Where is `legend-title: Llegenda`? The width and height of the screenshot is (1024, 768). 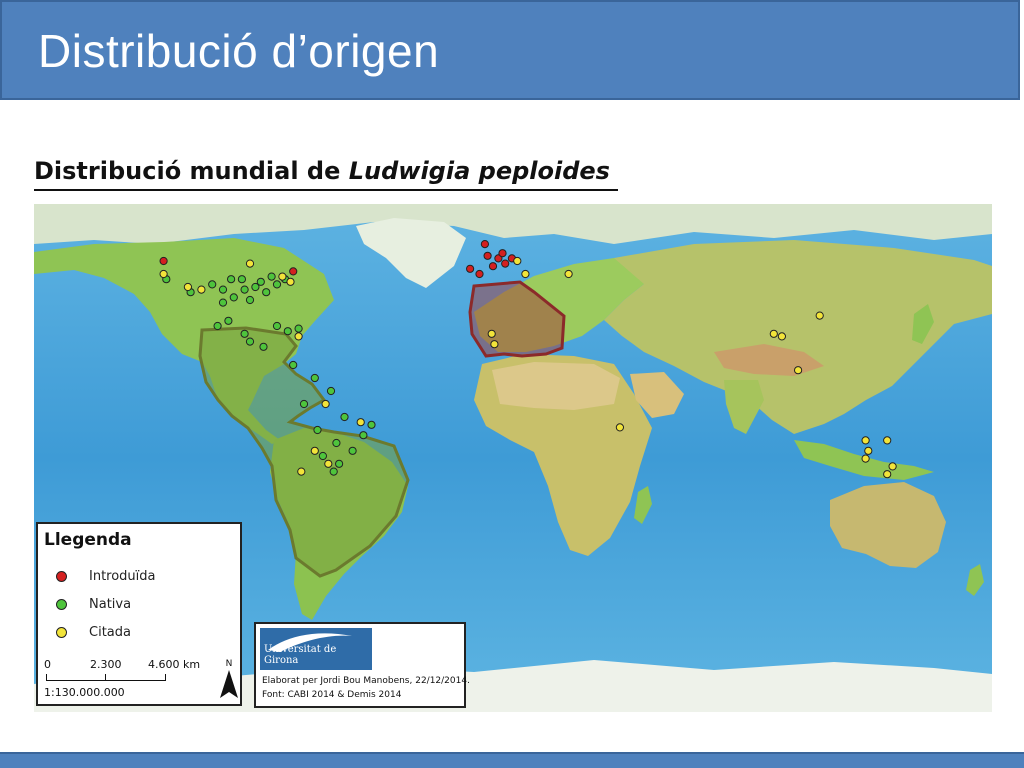 legend-title: Llegenda is located at coordinates (88, 540).